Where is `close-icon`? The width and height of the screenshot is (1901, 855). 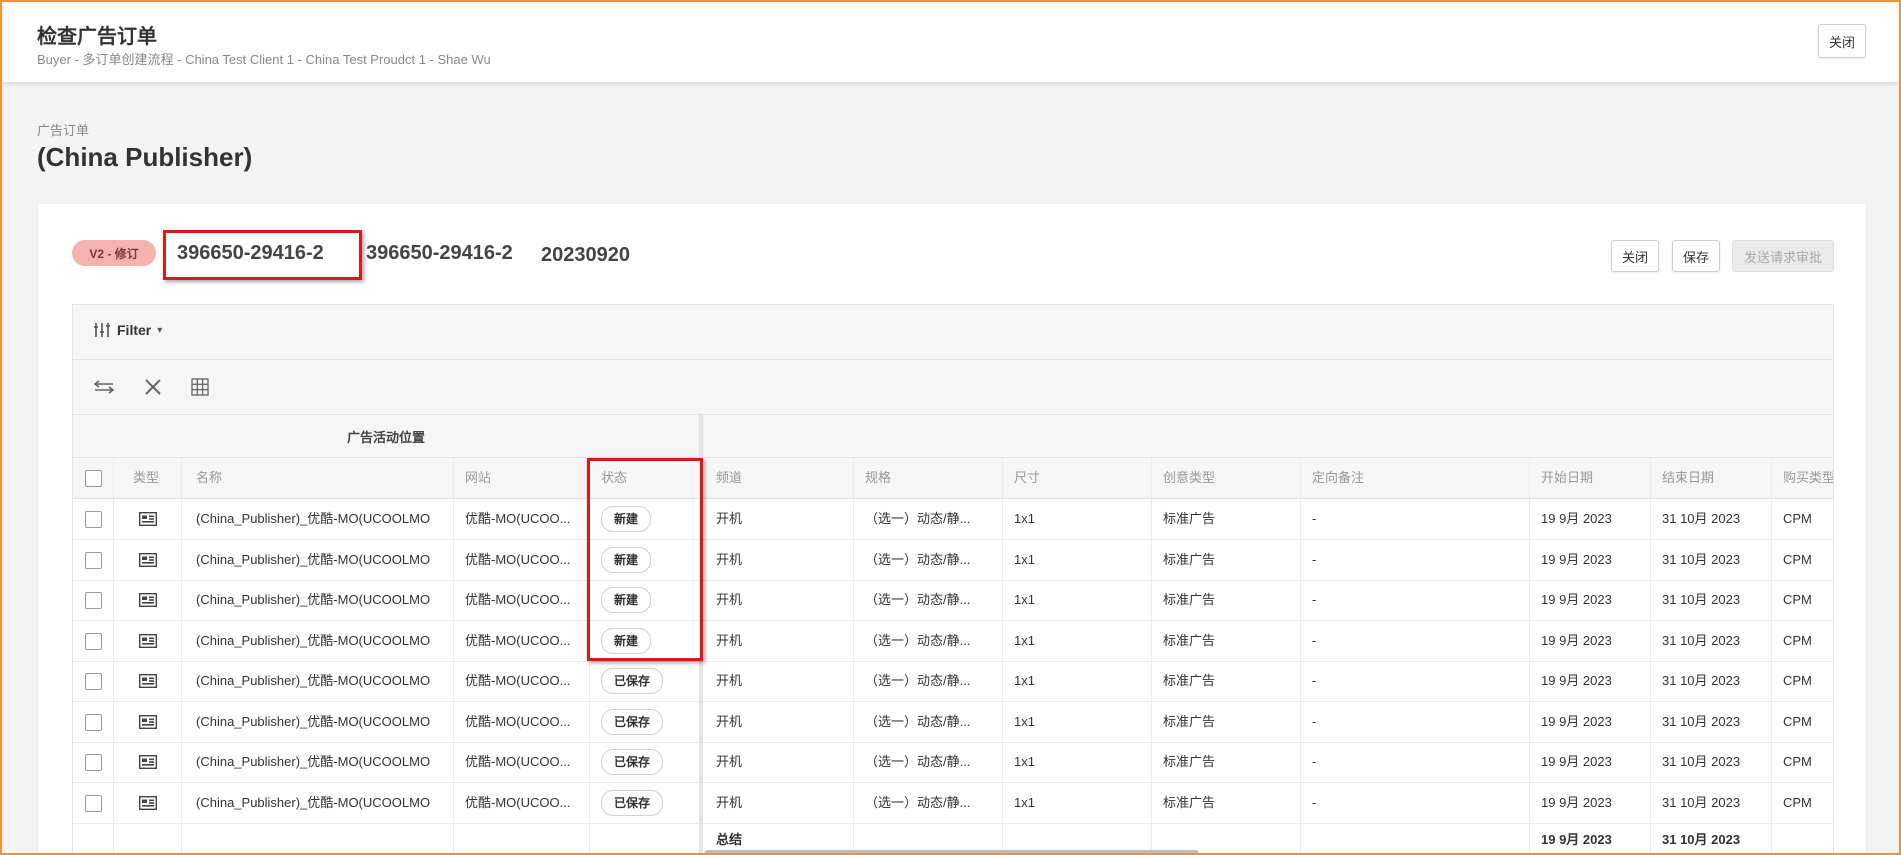
close-icon is located at coordinates (153, 387).